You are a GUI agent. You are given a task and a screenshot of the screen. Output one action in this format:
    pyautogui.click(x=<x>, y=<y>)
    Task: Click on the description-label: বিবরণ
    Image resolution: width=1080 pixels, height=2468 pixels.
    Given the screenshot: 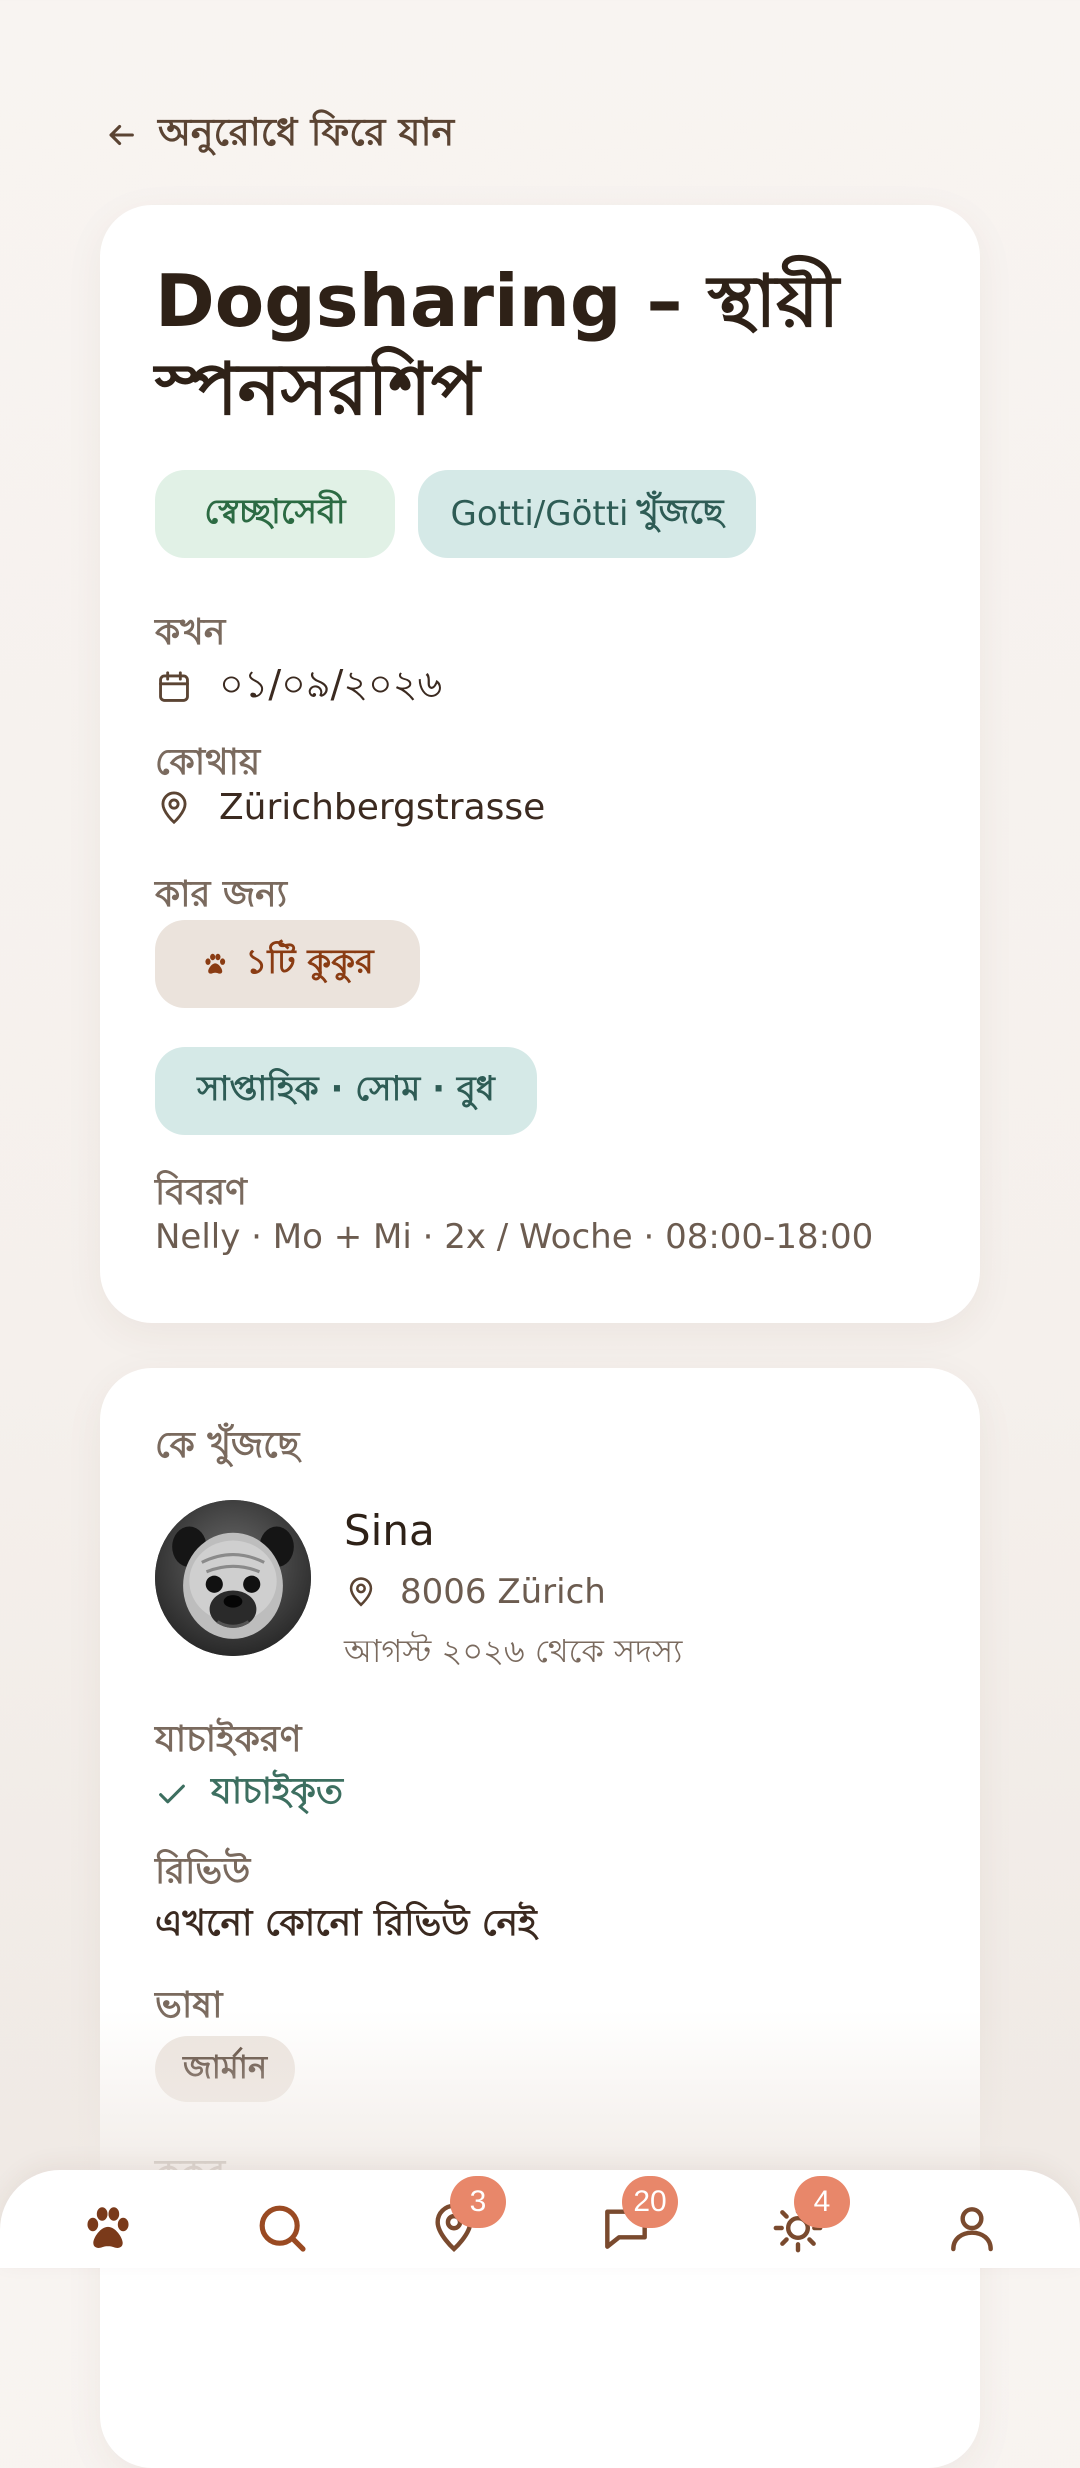 What is the action you would take?
    pyautogui.click(x=201, y=1192)
    